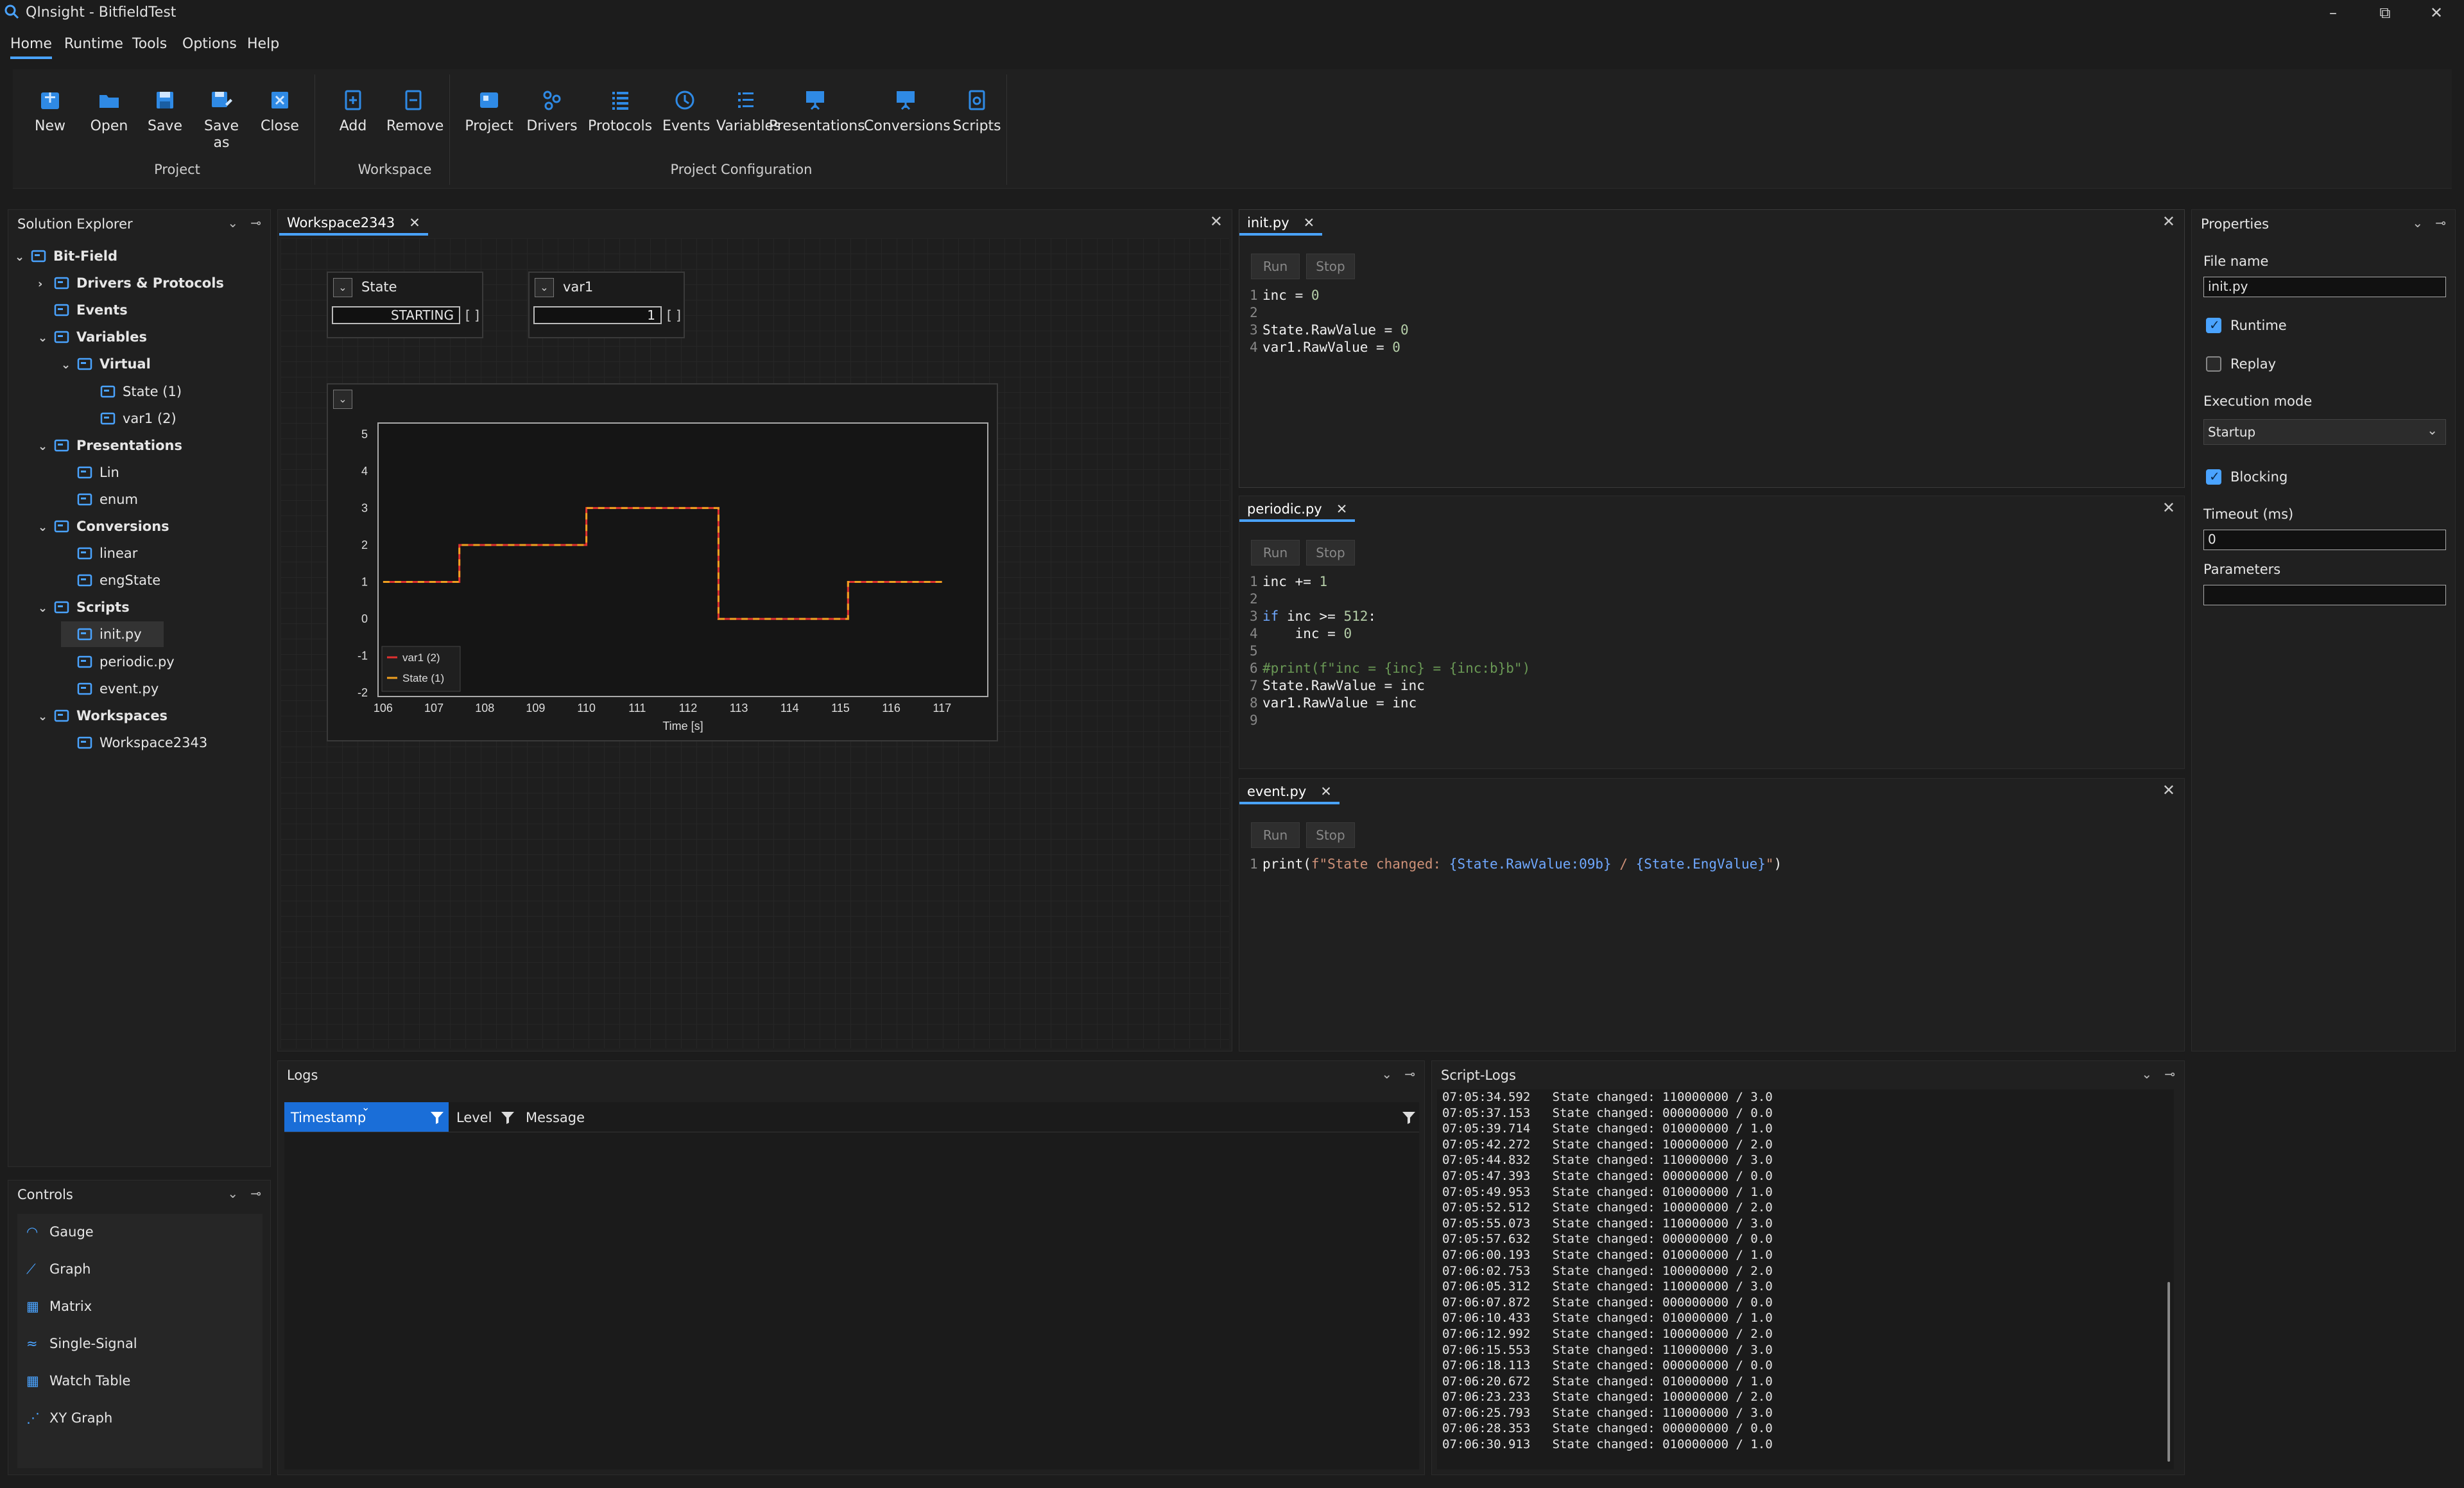  Describe the element at coordinates (112, 634) in the screenshot. I see `tree-item-init-py: init.py` at that location.